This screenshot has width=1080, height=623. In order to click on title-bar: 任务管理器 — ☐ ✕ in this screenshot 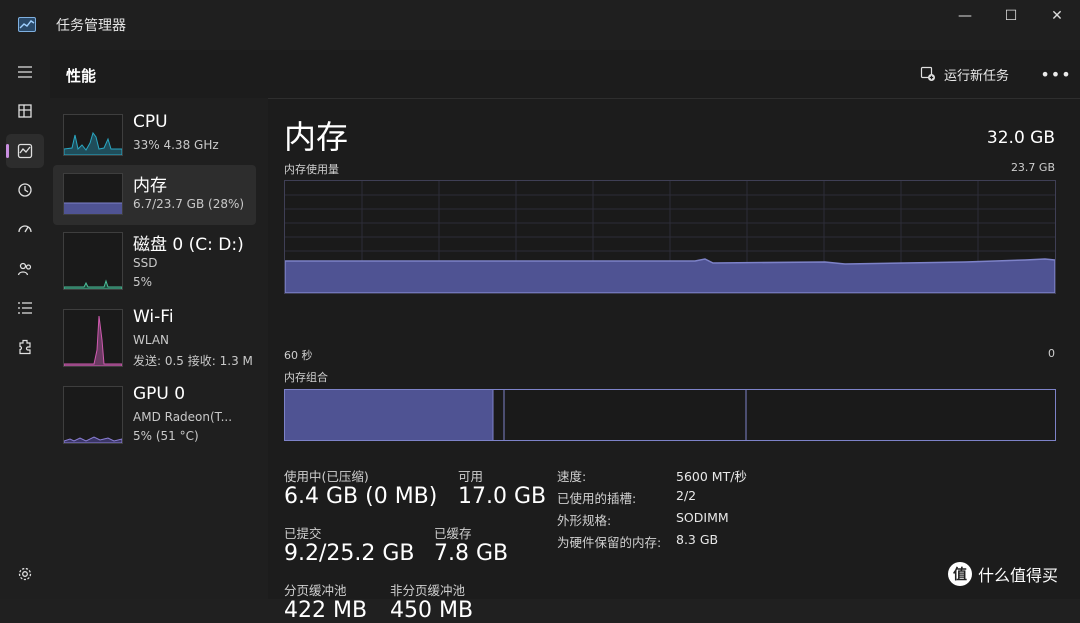, I will do `click(540, 25)`.